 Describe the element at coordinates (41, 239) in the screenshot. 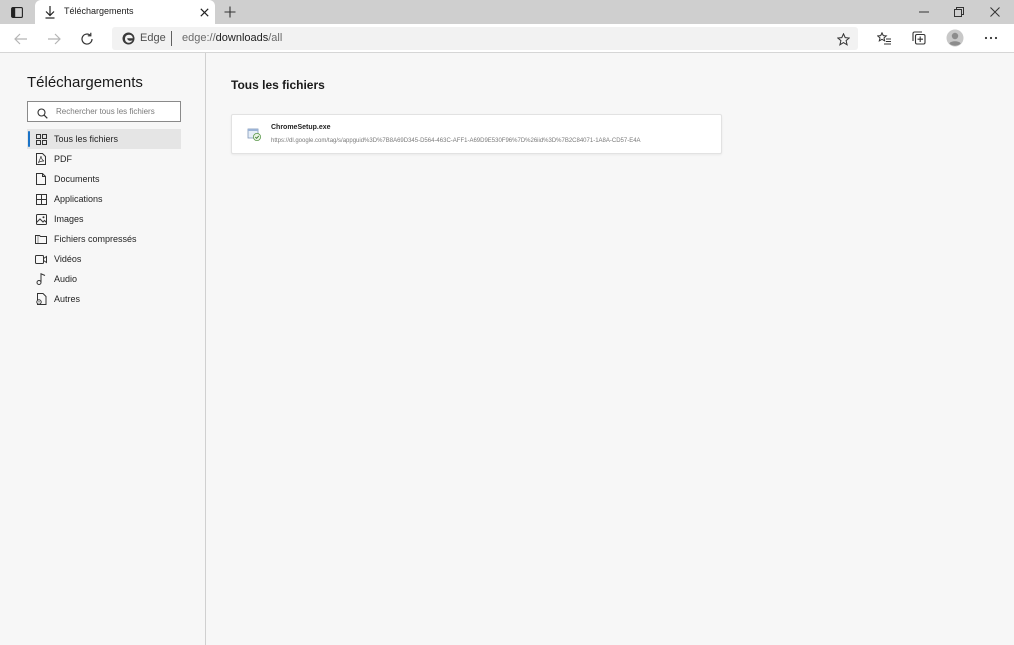

I see `archive-icon` at that location.